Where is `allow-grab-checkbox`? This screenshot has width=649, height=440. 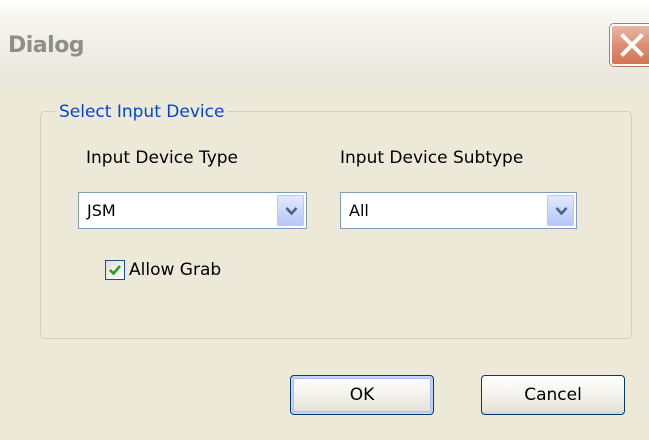
allow-grab-checkbox is located at coordinates (115, 270).